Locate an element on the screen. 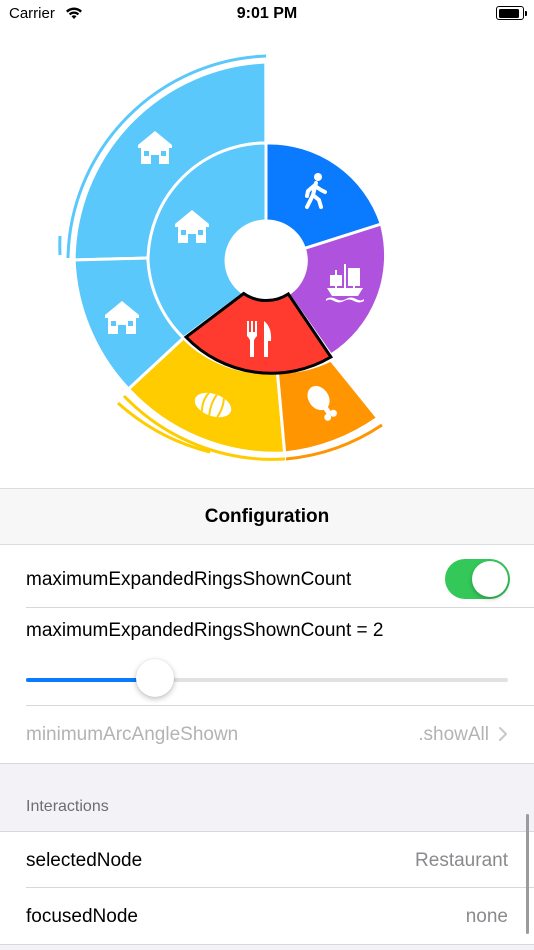 The image size is (534, 950). configuration-header: Configuration is located at coordinates (267, 516).